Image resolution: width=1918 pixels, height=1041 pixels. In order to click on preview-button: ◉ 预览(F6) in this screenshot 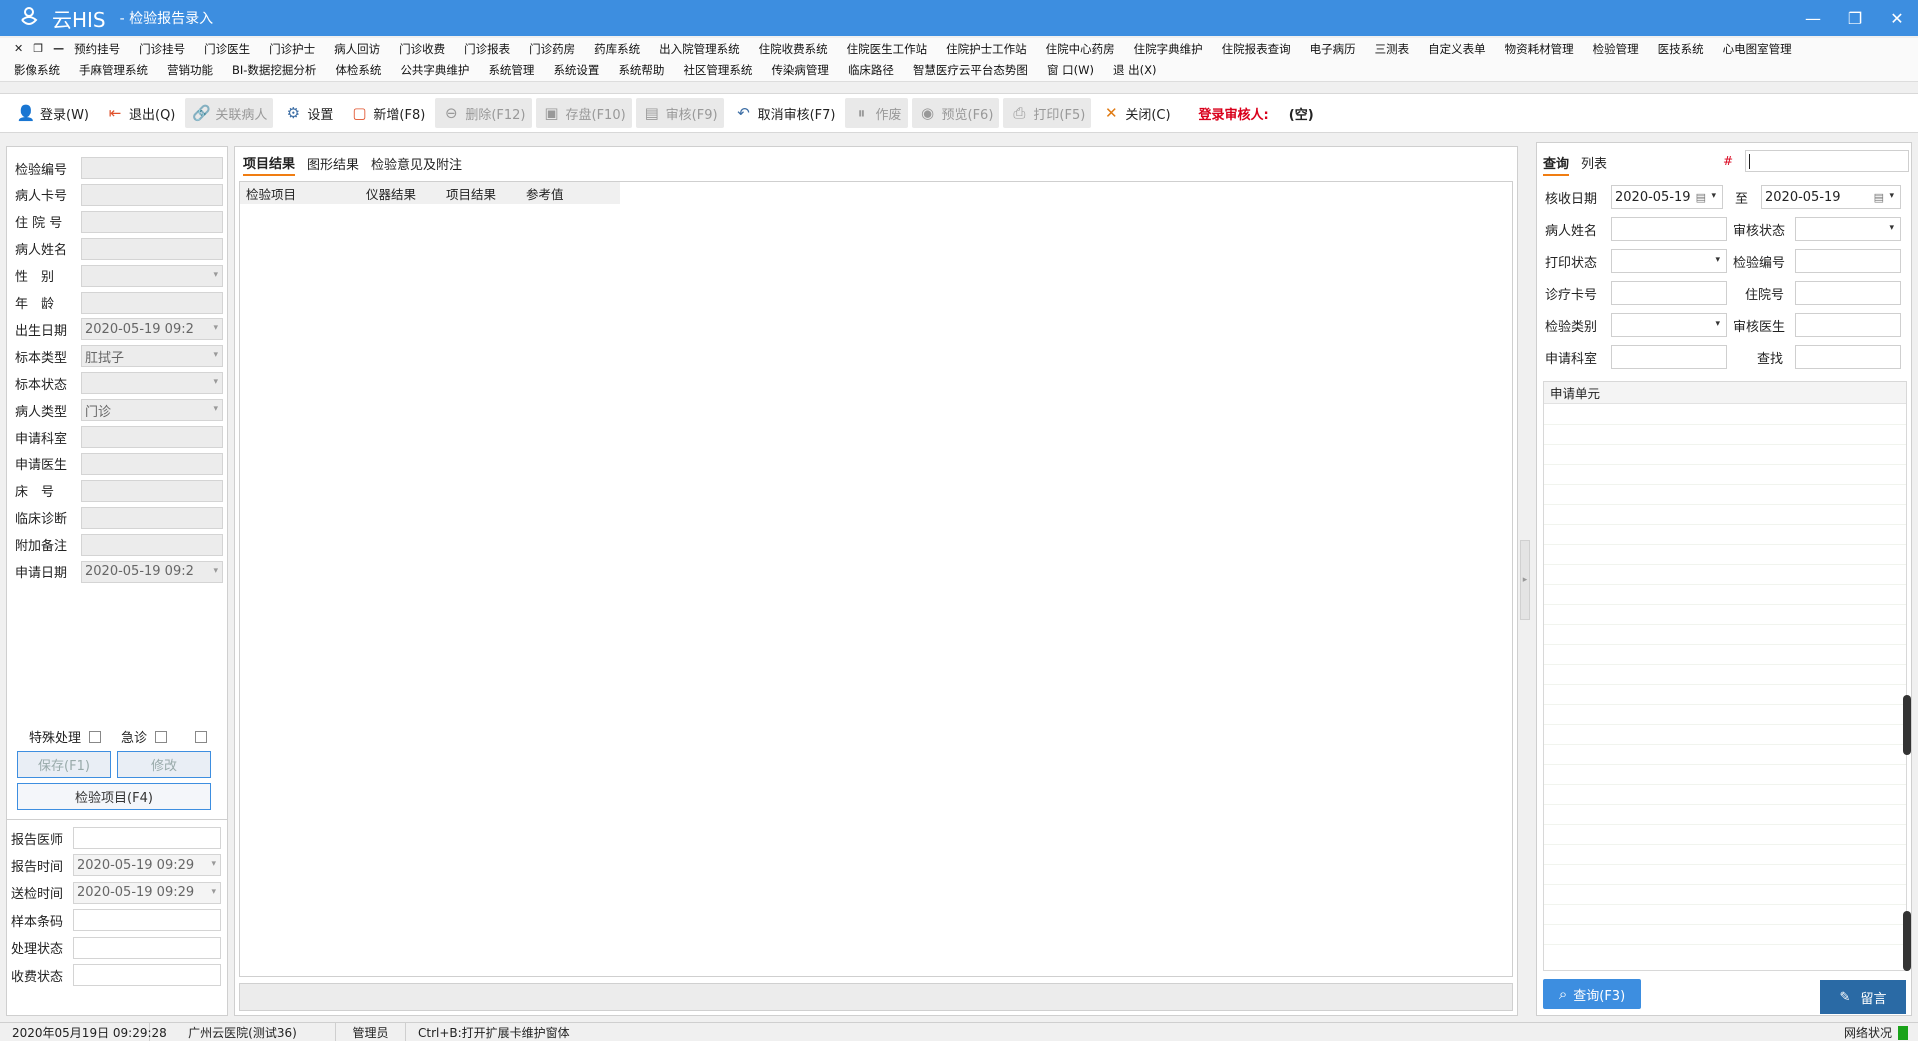, I will do `click(955, 113)`.